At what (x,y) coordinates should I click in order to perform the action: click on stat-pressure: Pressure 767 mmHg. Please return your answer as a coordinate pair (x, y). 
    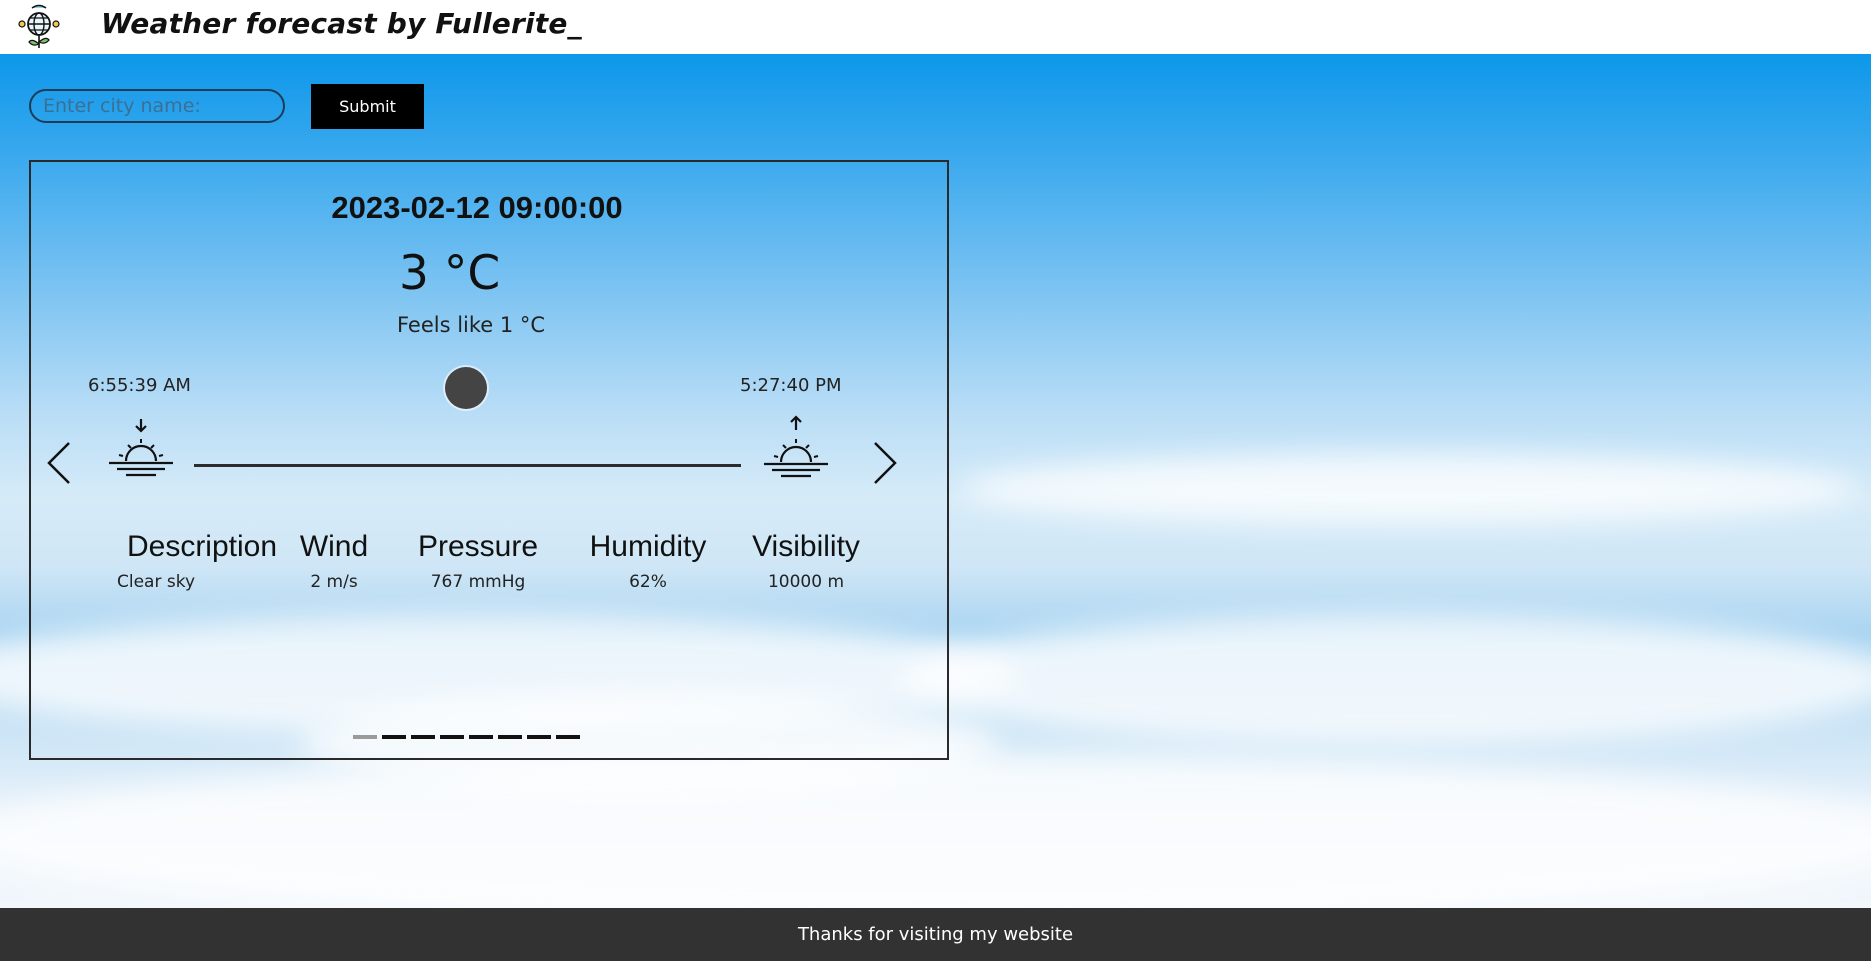
    Looking at the image, I should click on (478, 561).